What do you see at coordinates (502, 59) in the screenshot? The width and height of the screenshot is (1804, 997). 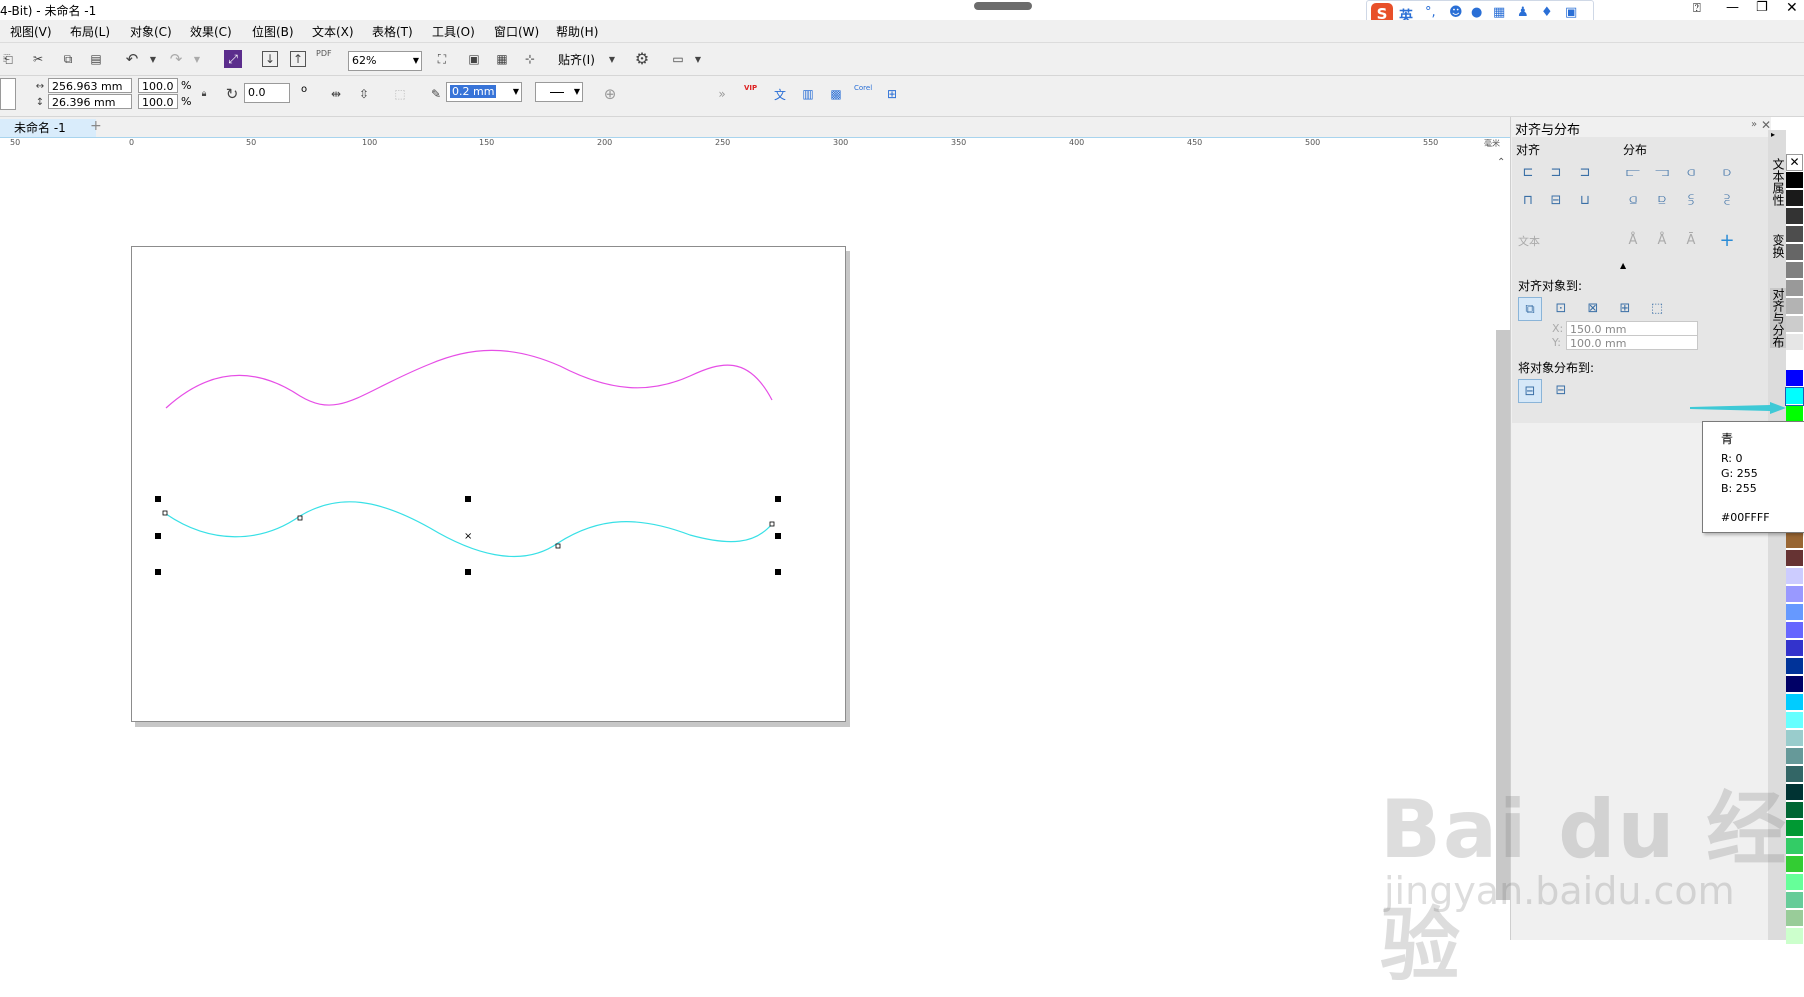 I see `show-grid-icon: ▦` at bounding box center [502, 59].